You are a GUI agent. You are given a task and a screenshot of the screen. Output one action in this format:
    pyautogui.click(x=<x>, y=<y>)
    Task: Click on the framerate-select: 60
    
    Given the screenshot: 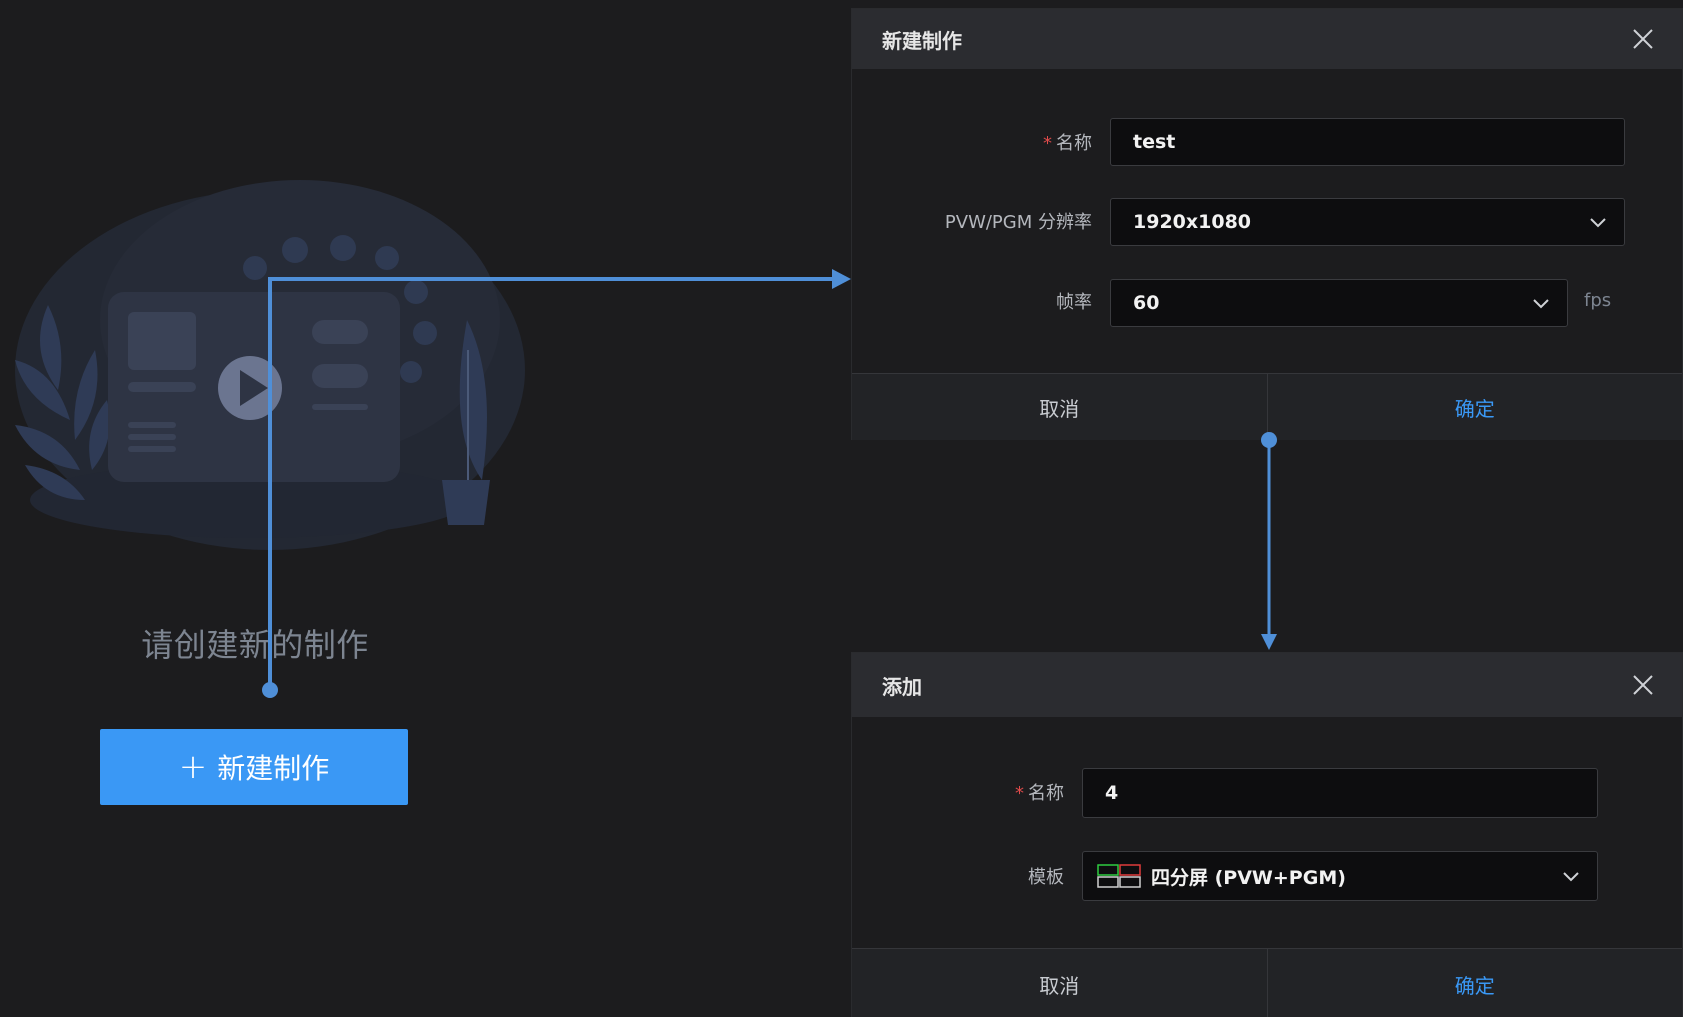 What is the action you would take?
    pyautogui.click(x=1339, y=303)
    